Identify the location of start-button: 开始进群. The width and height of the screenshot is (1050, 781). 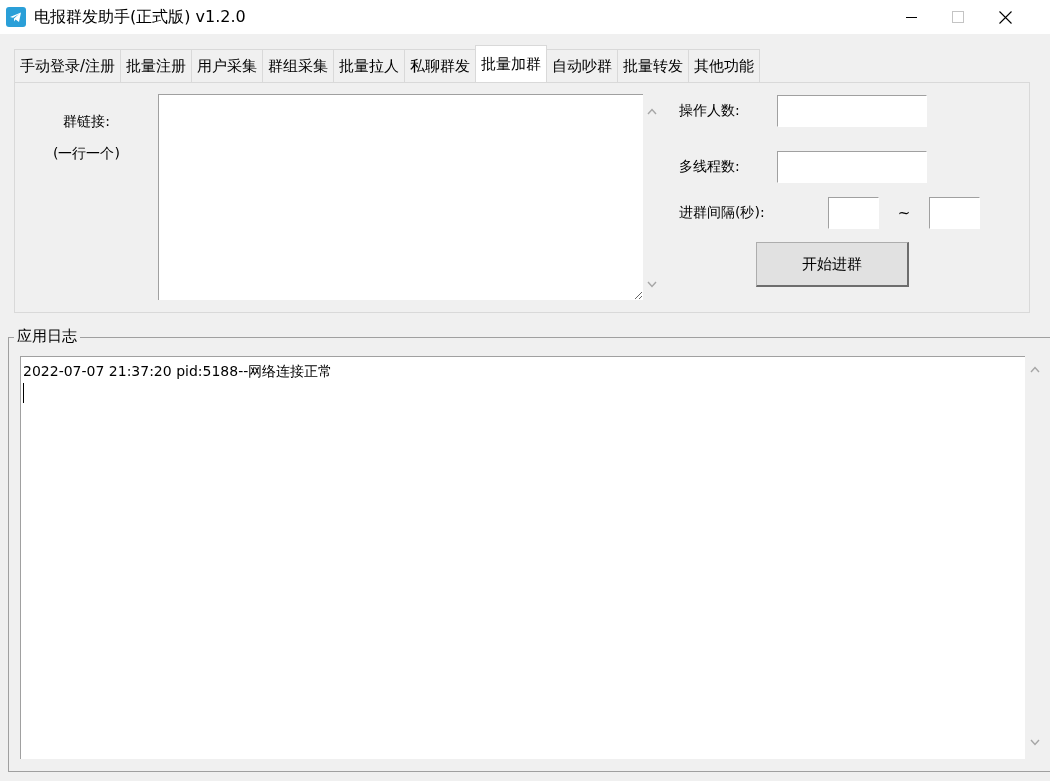
(832, 264).